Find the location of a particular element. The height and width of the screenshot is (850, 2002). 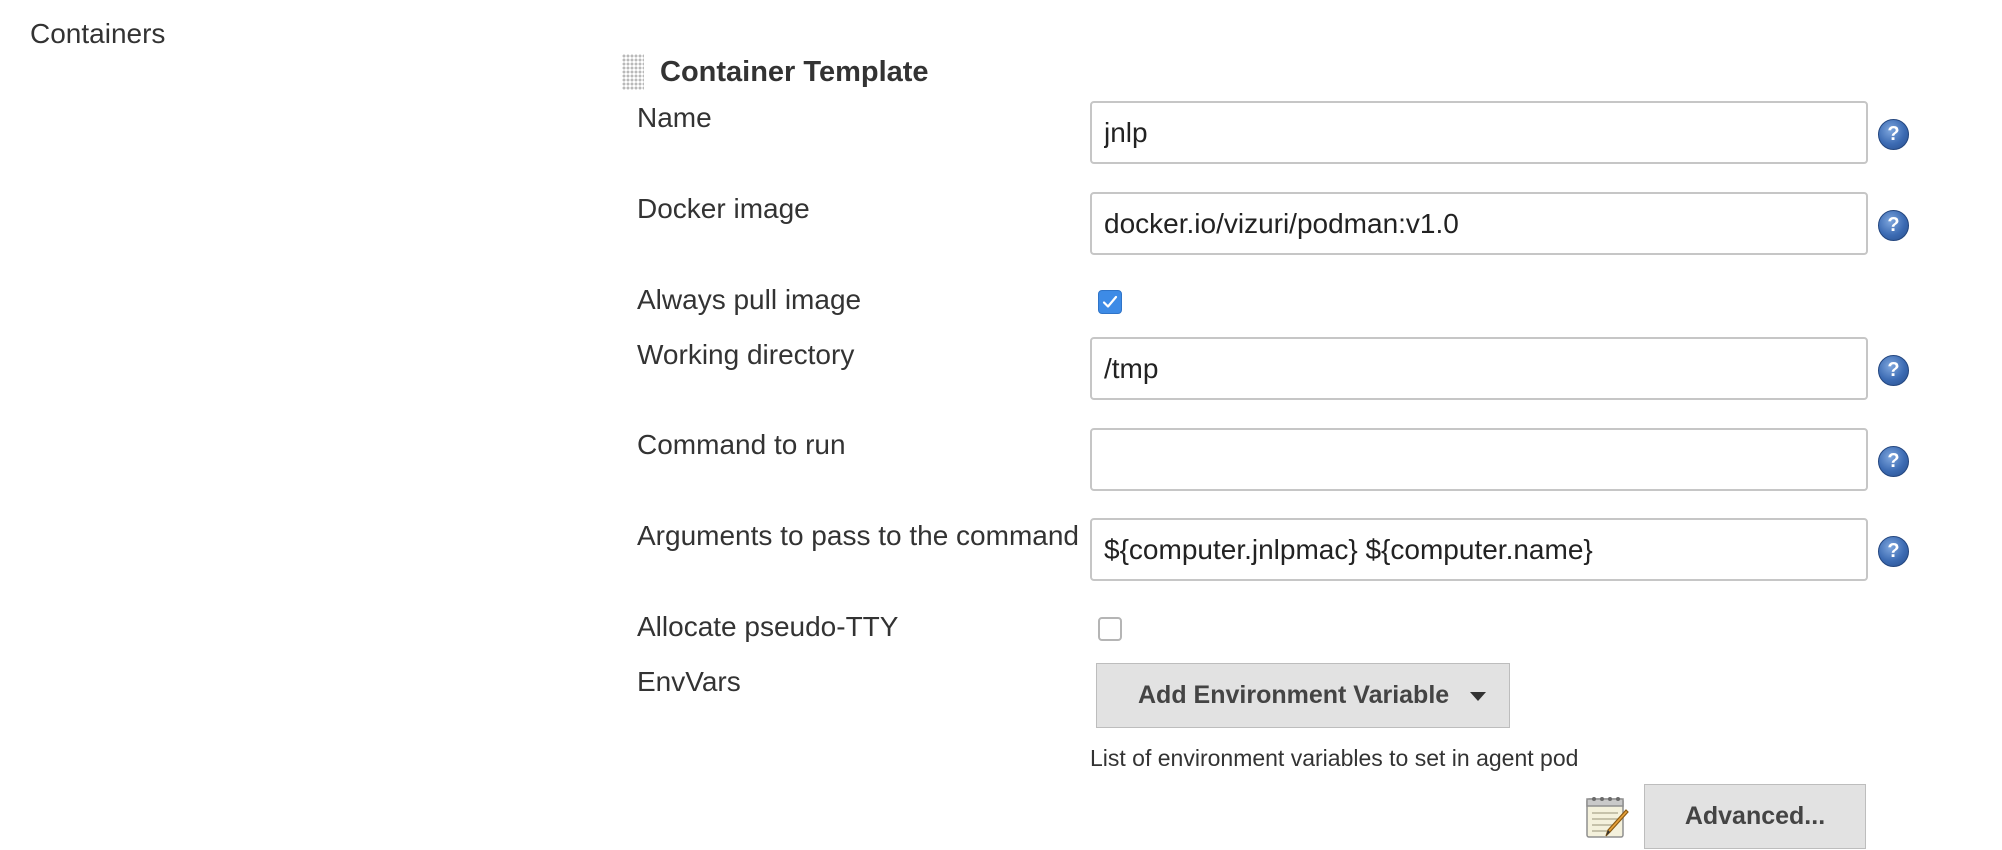

checkmark-icon is located at coordinates (1110, 301).